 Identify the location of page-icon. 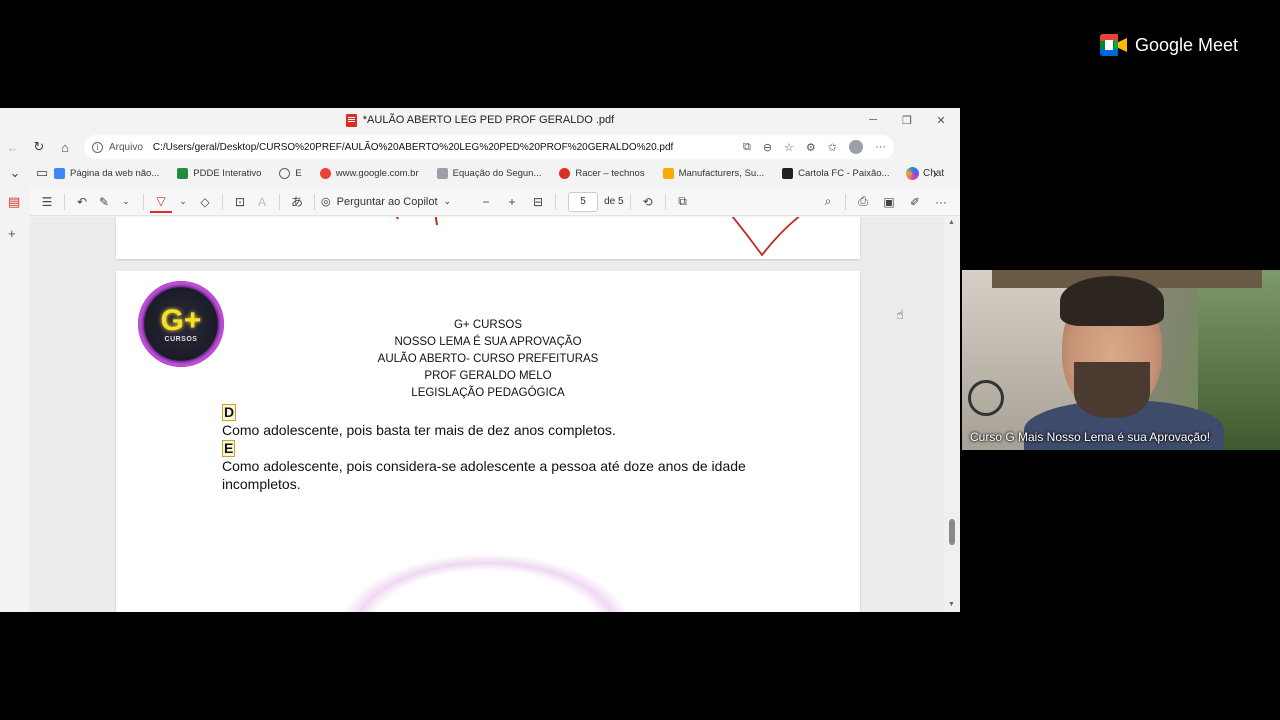
(442, 173).